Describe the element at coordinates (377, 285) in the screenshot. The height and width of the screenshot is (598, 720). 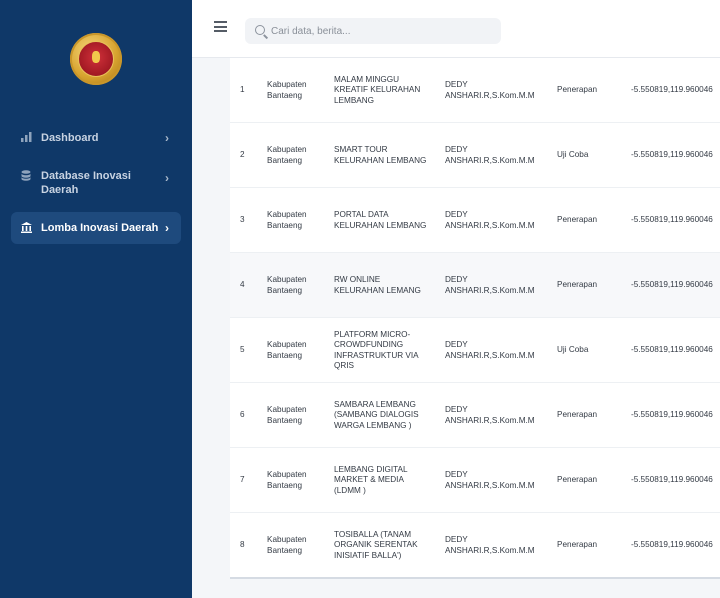
I see `row-innovation-name: RW ONLINE KELURAHAN LEMANG` at that location.